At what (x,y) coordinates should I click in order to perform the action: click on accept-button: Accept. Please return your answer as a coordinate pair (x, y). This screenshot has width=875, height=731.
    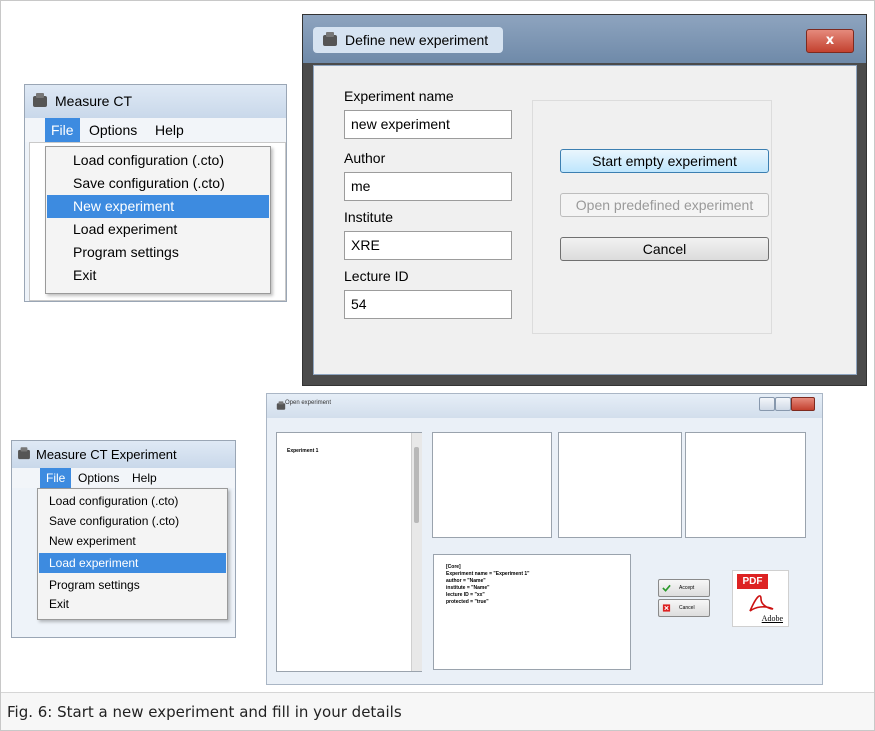
    Looking at the image, I should click on (684, 588).